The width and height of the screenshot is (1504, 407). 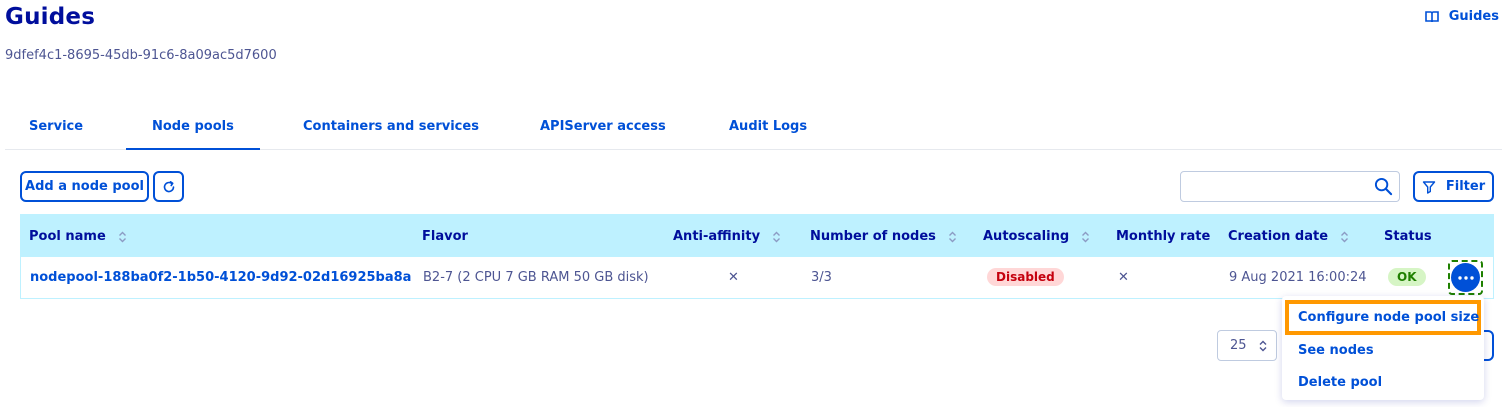 What do you see at coordinates (1340, 382) in the screenshot?
I see `menu-item-delete-pool: Delete pool` at bounding box center [1340, 382].